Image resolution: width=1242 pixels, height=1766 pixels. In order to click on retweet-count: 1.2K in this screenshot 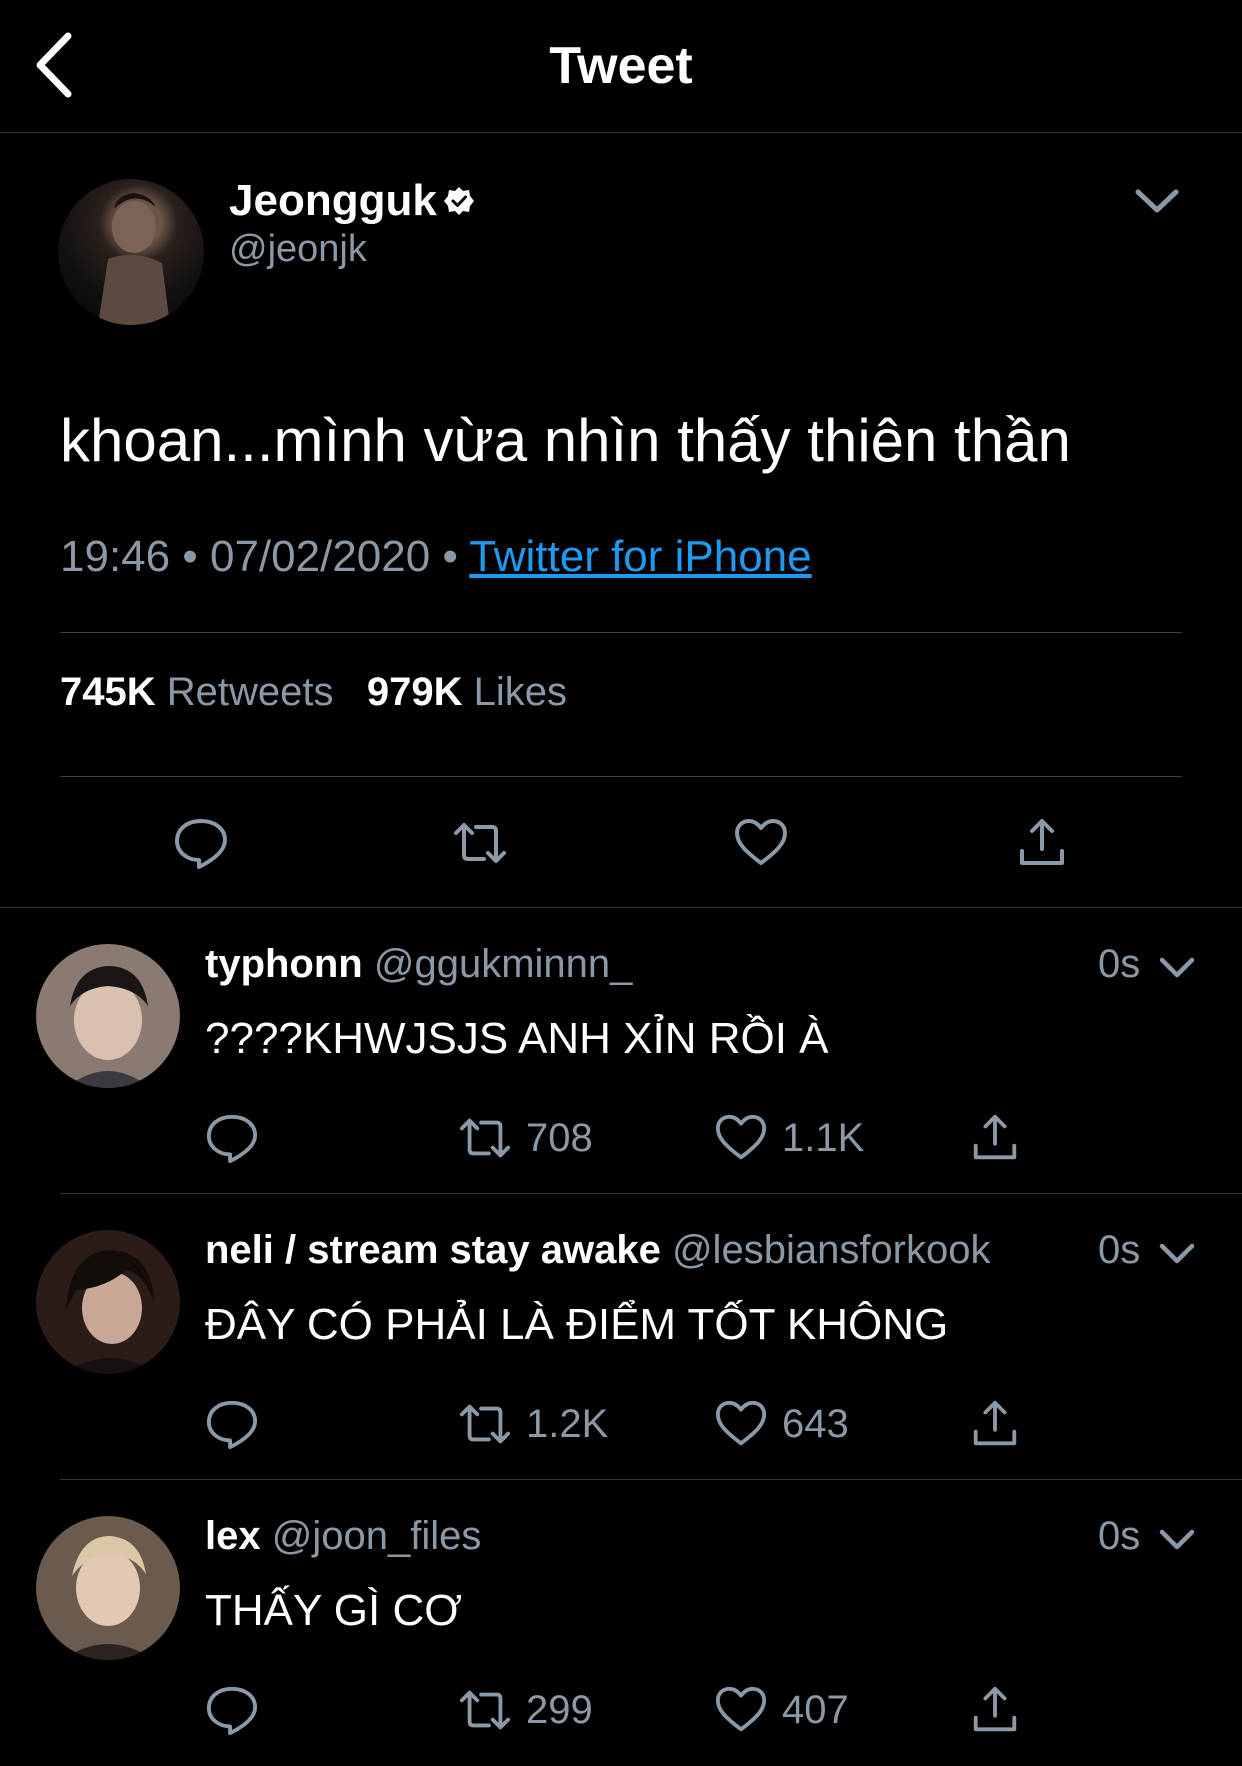, I will do `click(567, 1423)`.